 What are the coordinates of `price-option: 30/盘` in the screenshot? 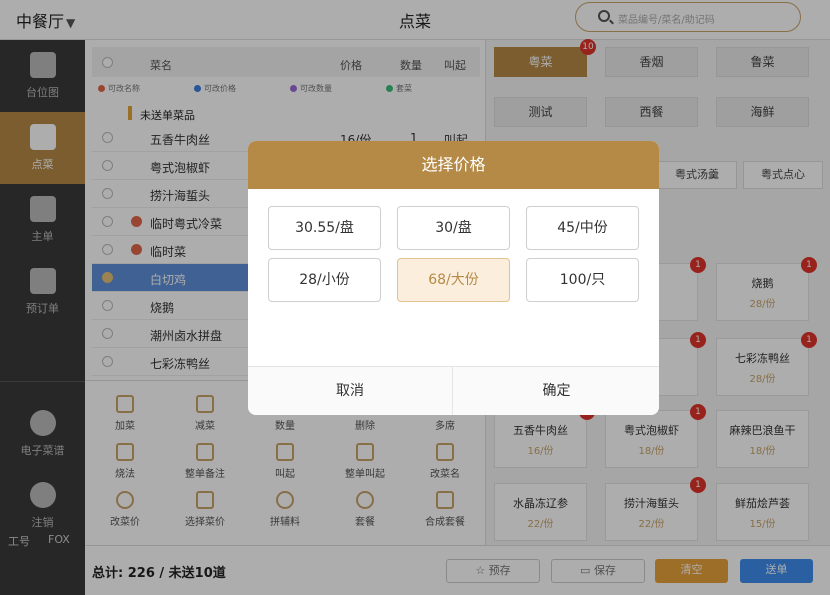 It's located at (453, 228).